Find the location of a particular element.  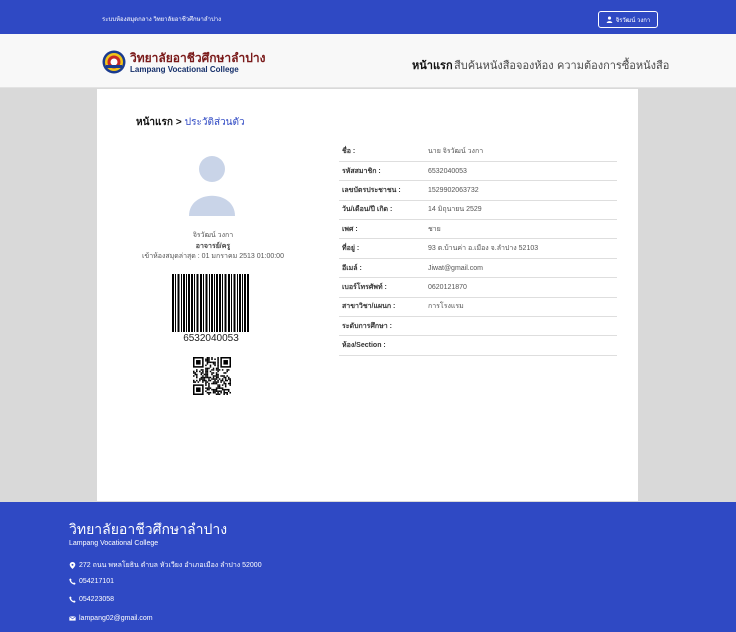

footer-title: วิทยาลัยอาชีวศึกษาลำปาง is located at coordinates (148, 529).